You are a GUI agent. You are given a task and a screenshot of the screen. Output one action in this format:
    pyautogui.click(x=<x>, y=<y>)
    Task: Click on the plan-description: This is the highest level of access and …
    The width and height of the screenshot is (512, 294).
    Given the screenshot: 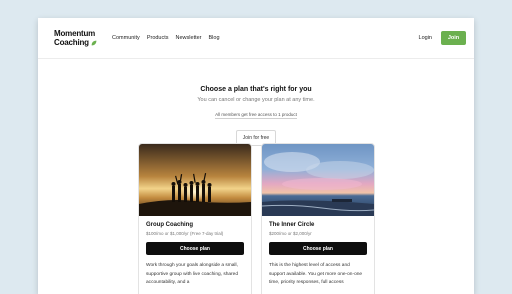 What is the action you would take?
    pyautogui.click(x=316, y=274)
    